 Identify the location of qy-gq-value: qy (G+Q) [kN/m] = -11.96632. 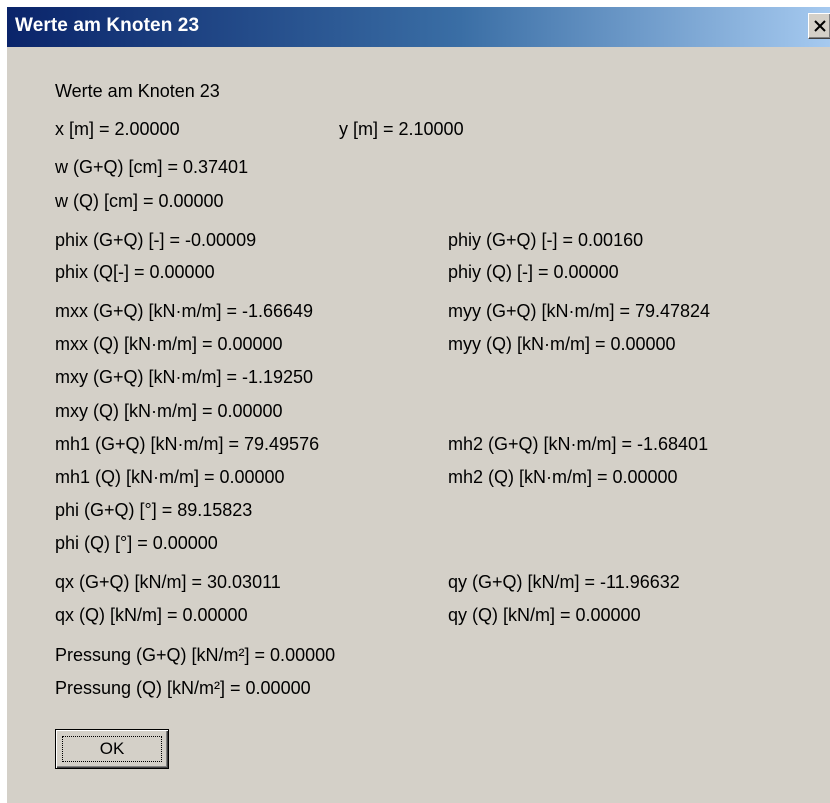
(564, 582).